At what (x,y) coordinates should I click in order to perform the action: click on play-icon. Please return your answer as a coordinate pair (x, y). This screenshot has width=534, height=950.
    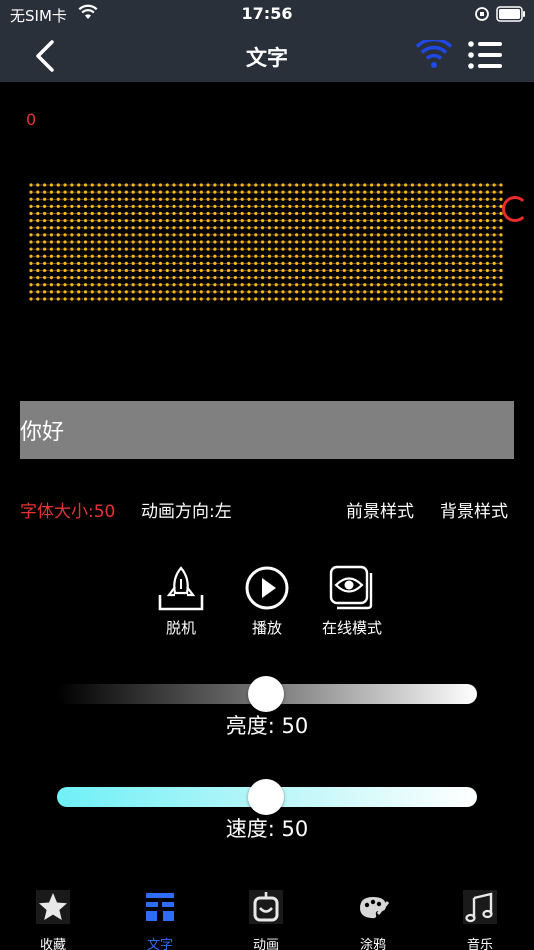
    Looking at the image, I should click on (267, 588).